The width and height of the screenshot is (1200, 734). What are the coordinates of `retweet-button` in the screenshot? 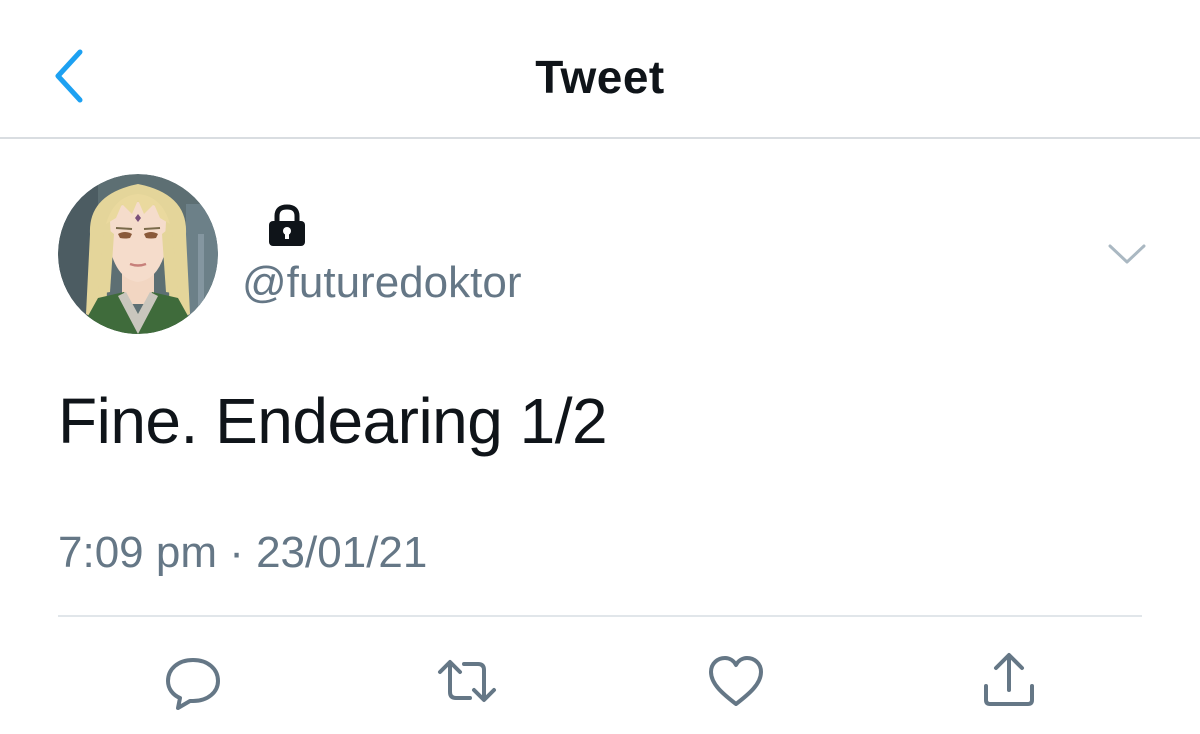 It's located at (467, 681).